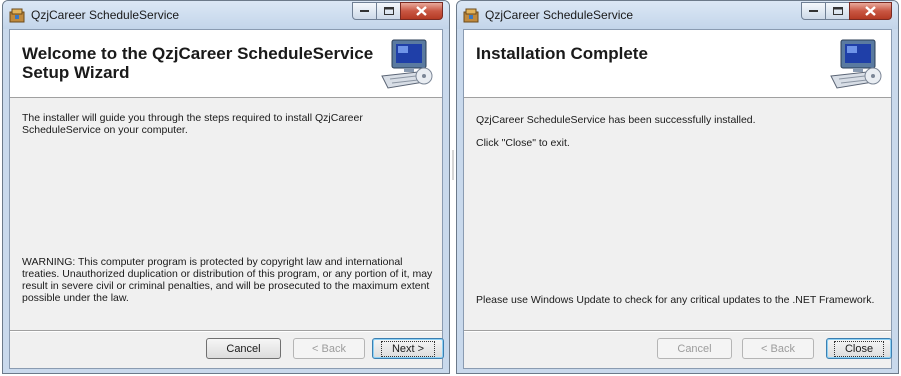 The width and height of the screenshot is (901, 376). I want to click on banner-title: Installation Complete, so click(562, 53).